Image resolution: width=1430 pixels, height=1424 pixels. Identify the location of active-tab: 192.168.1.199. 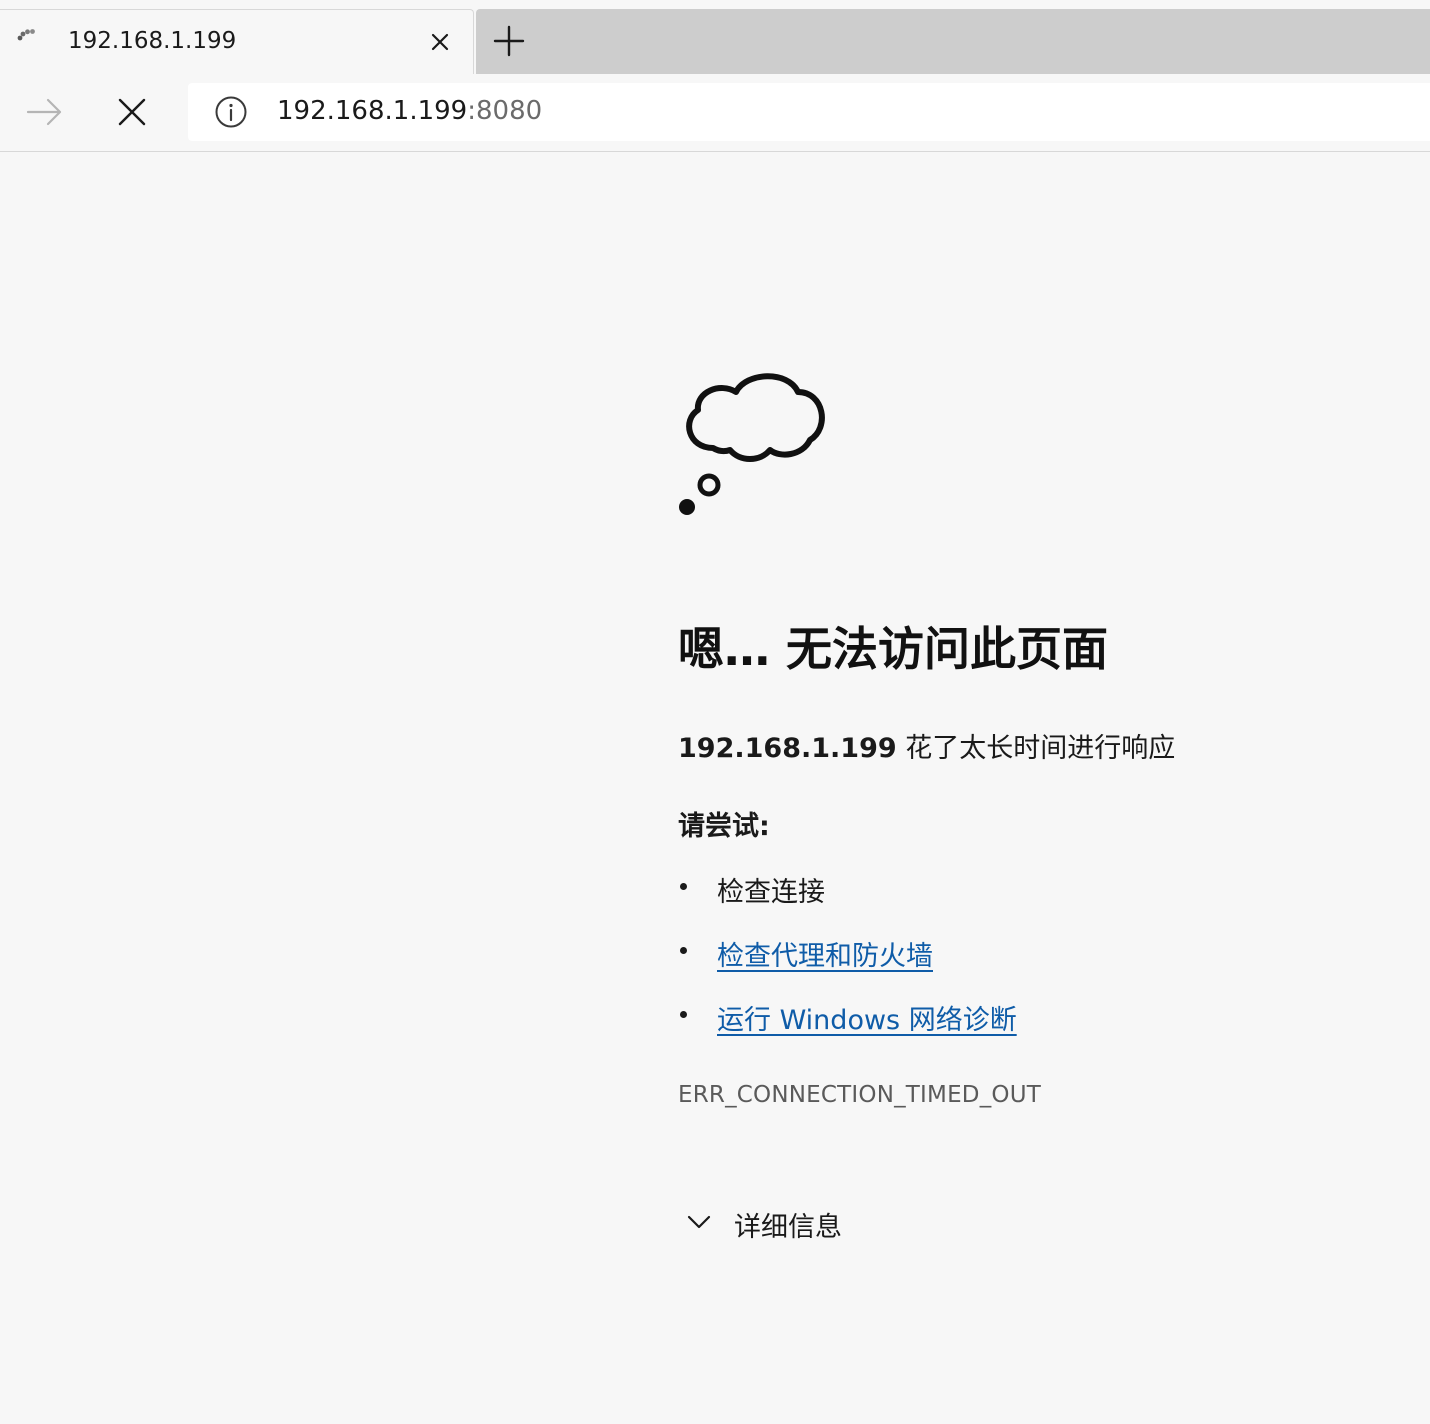
(237, 41).